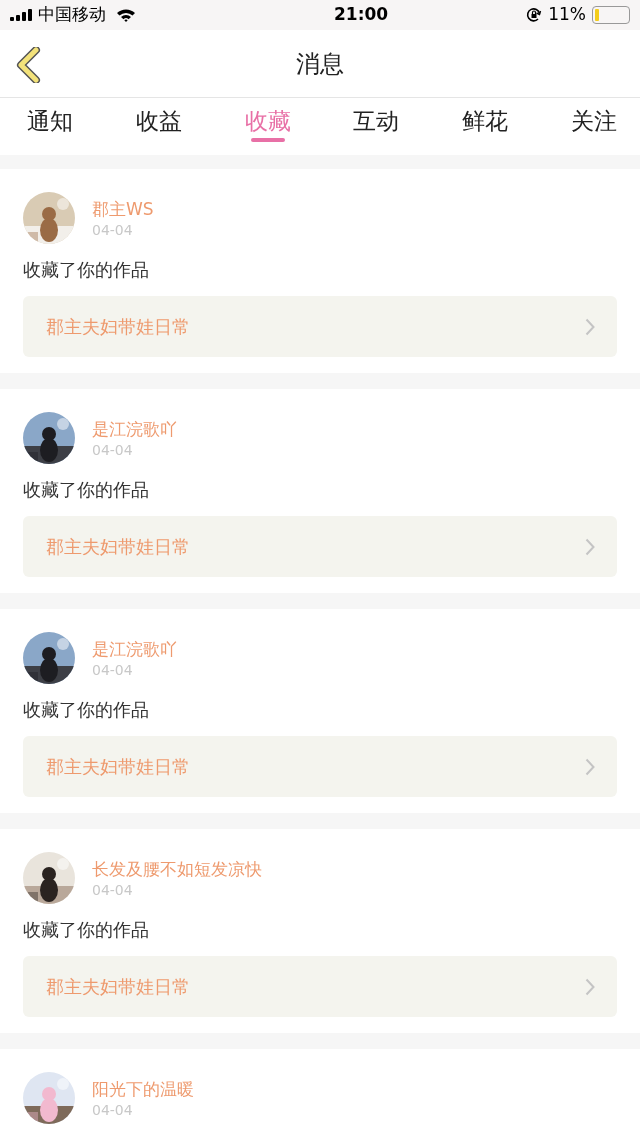 The image size is (640, 1138). Describe the element at coordinates (485, 126) in the screenshot. I see `tab: 鲜花` at that location.